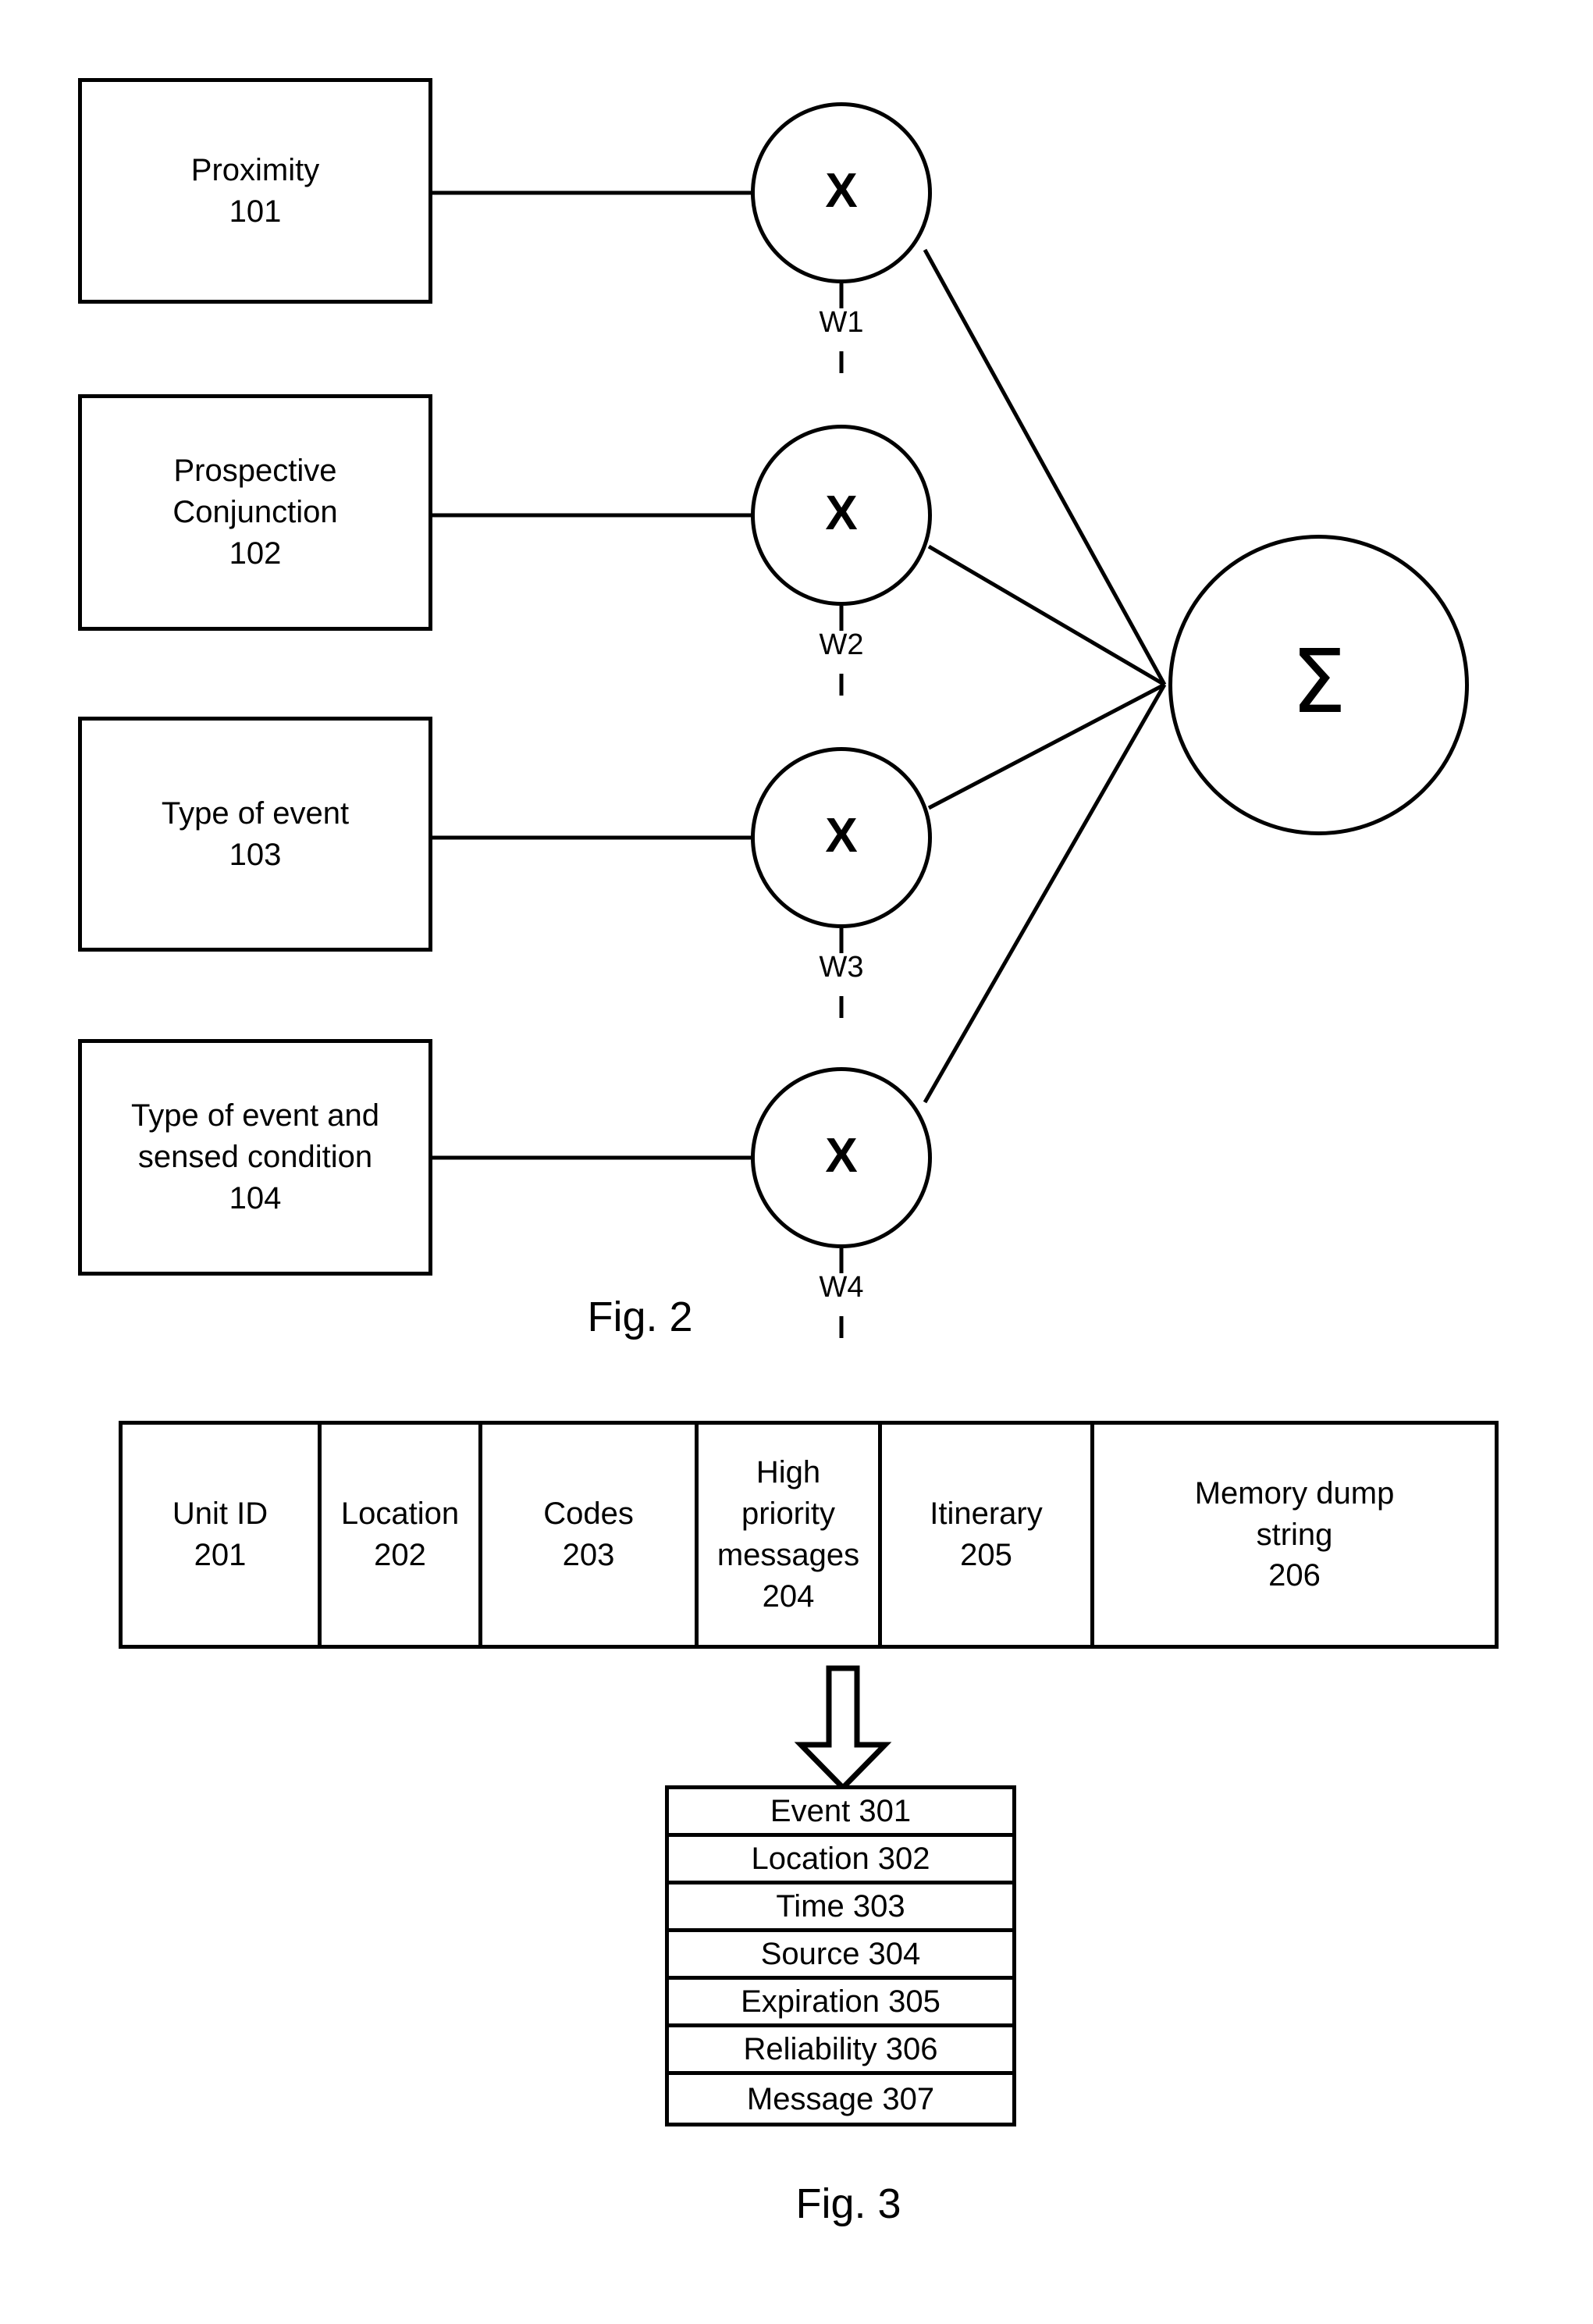  I want to click on input-box-type-of-event-103: Type of event 103, so click(255, 834).